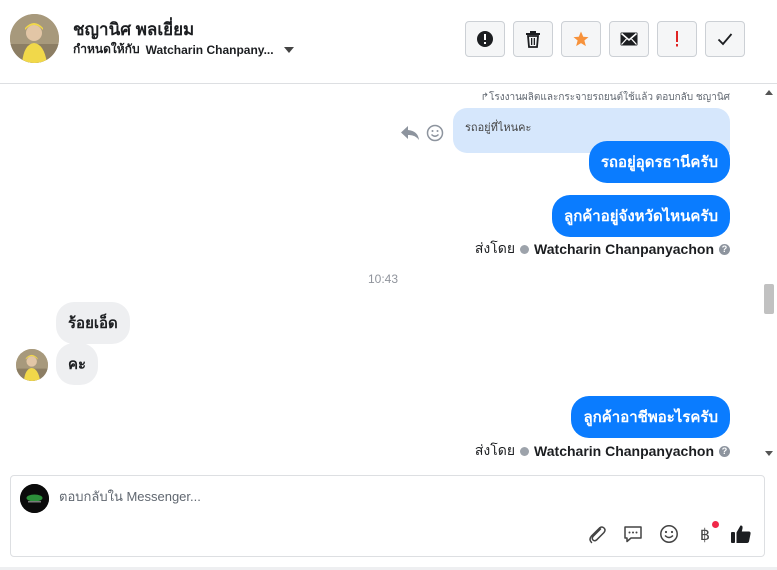  I want to click on scroll-up-arrow-icon, so click(769, 92).